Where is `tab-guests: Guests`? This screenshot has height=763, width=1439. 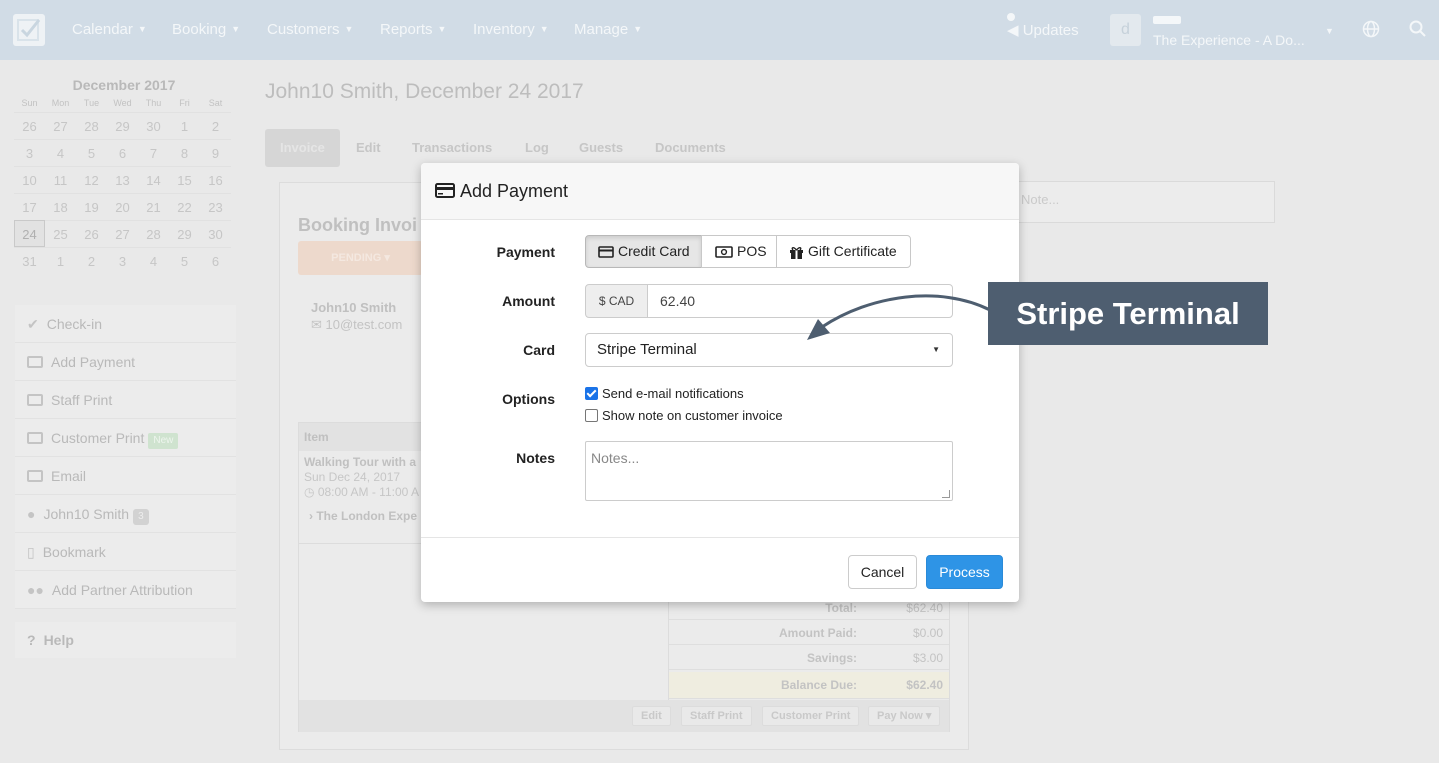 tab-guests: Guests is located at coordinates (601, 148).